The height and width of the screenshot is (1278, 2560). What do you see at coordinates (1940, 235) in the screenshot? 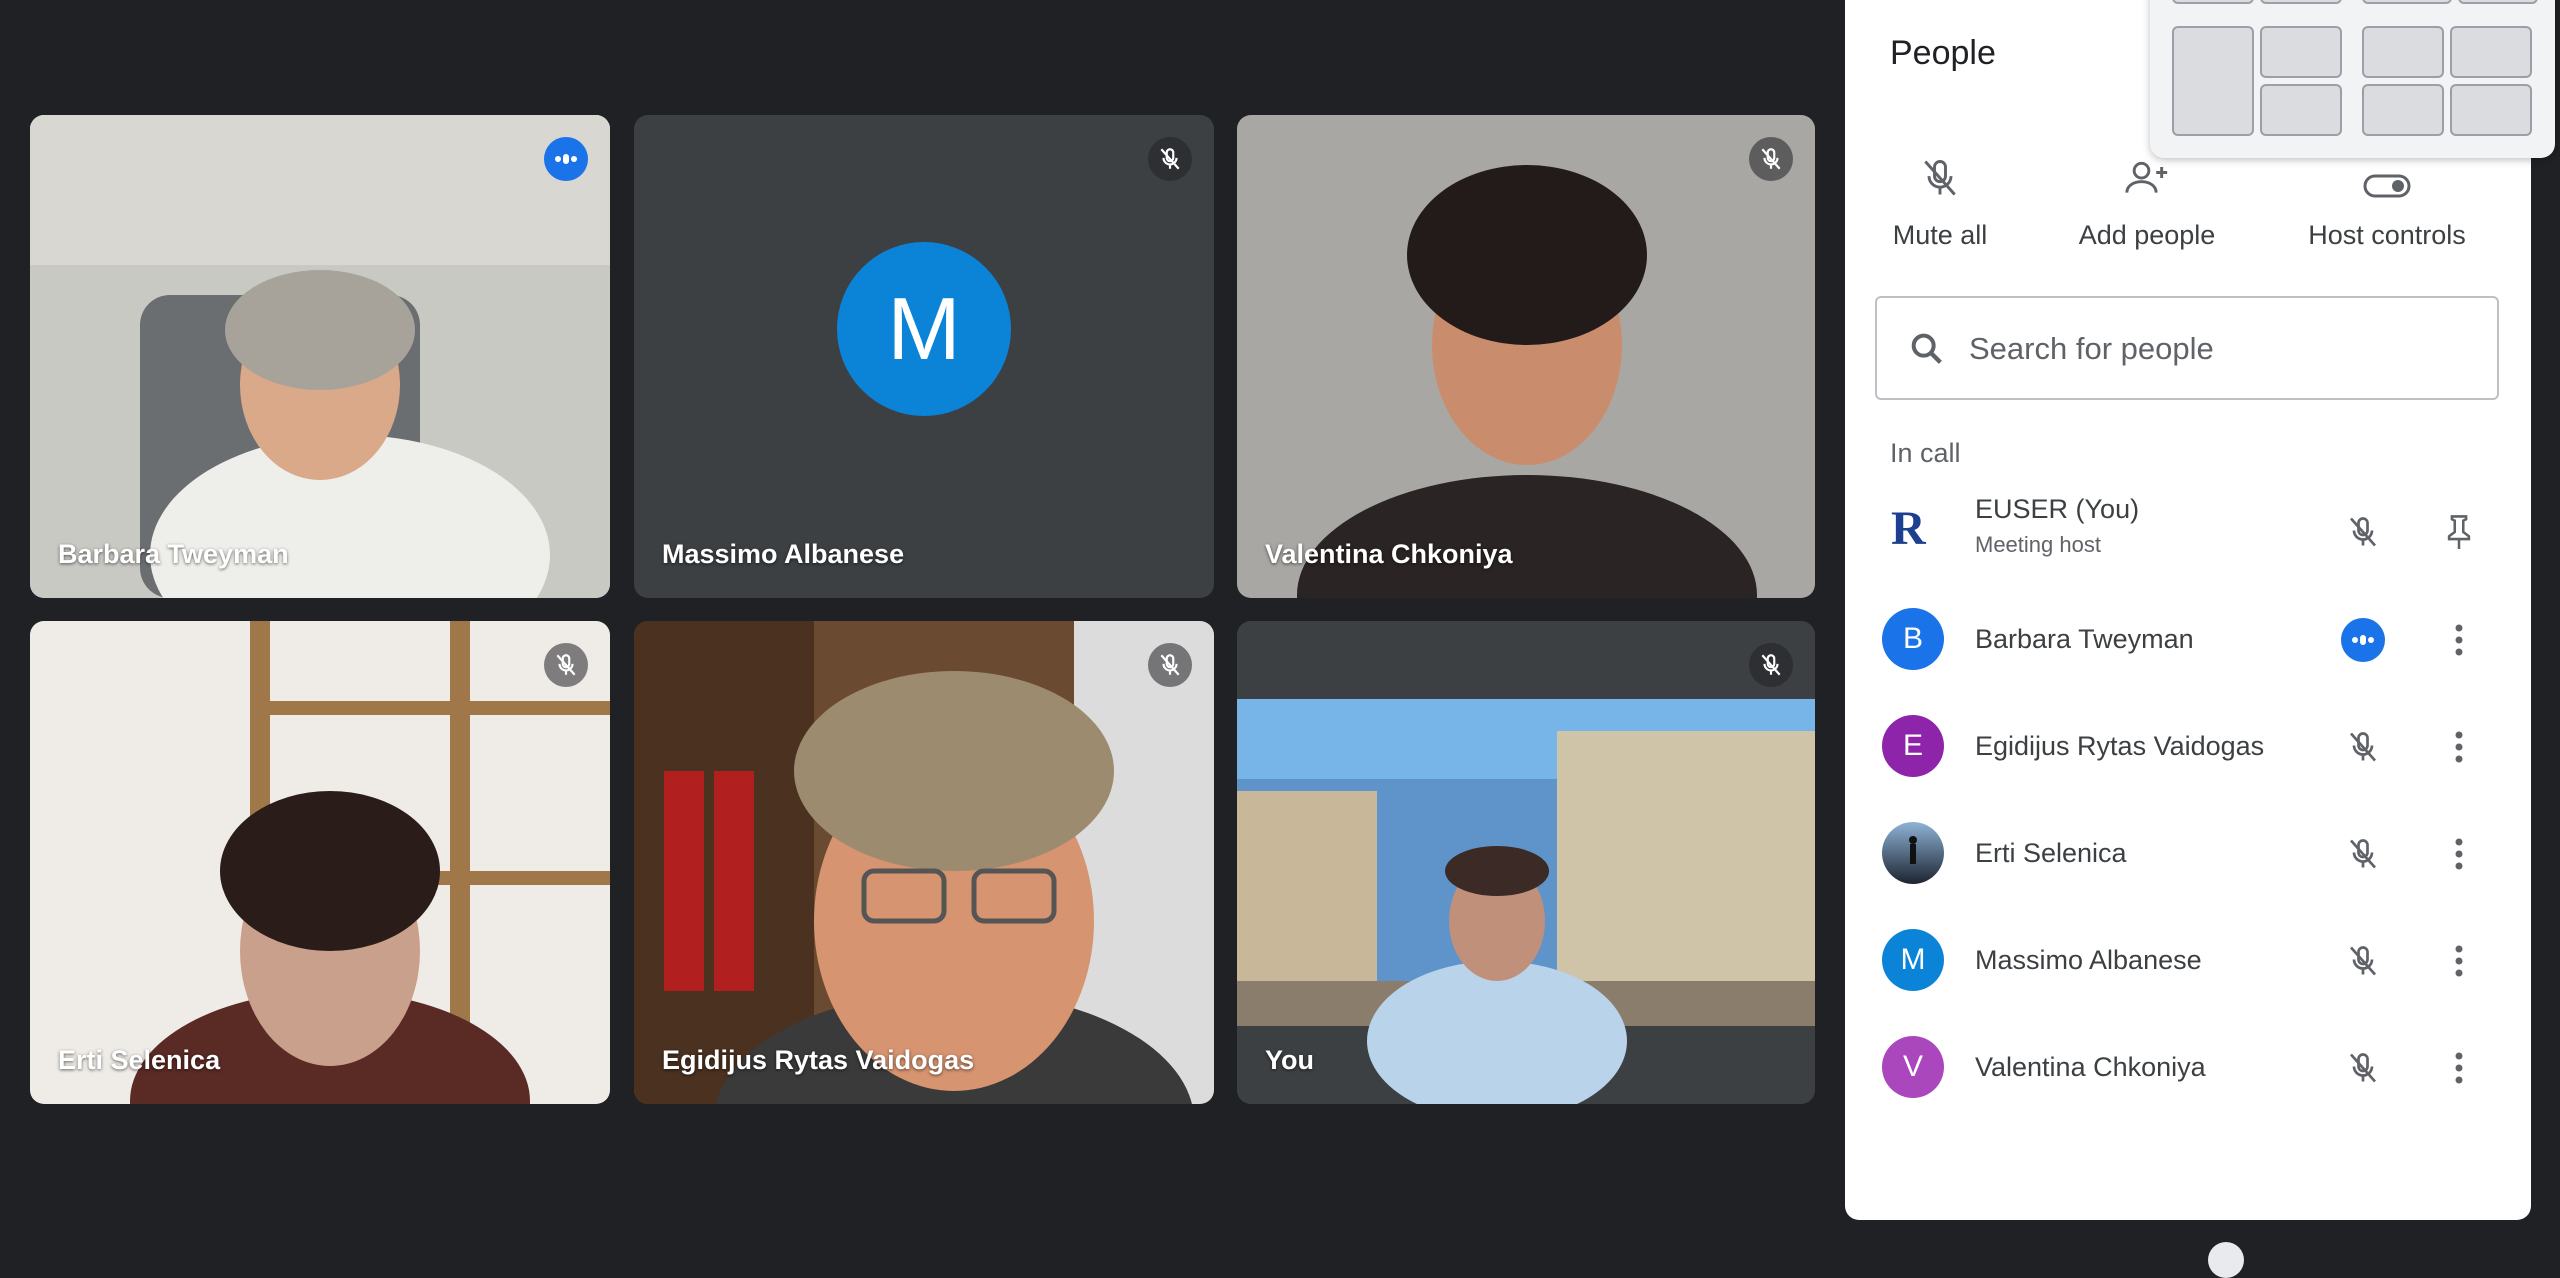
I see `mute-all-label: Mute all` at bounding box center [1940, 235].